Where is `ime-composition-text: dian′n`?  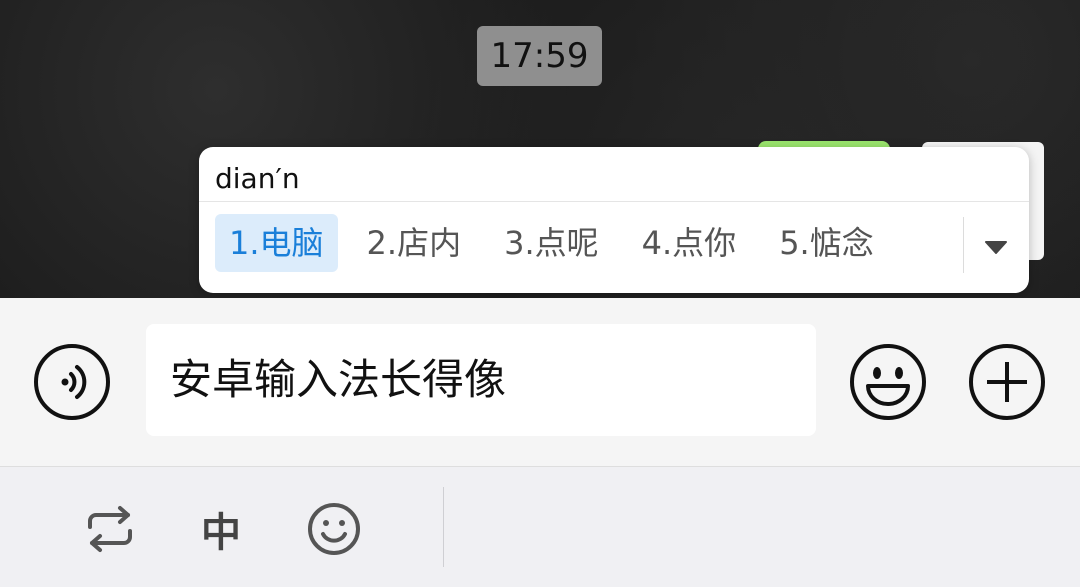
ime-composition-text: dian′n is located at coordinates (257, 178).